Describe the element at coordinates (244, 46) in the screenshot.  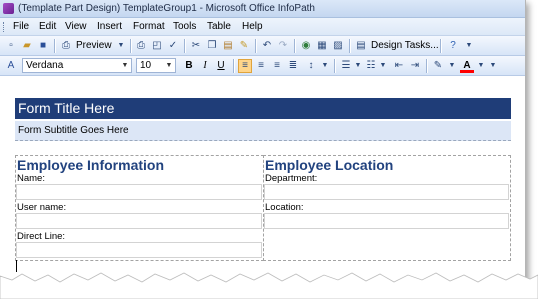
I see `format-painter-icon: ✎` at that location.